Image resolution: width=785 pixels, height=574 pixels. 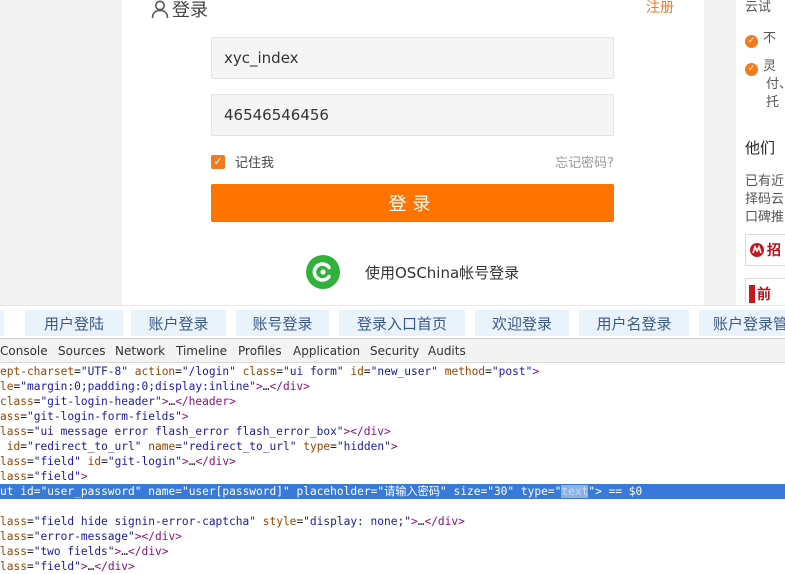 I want to click on right-panel-item-2-line3: 托, so click(x=773, y=102).